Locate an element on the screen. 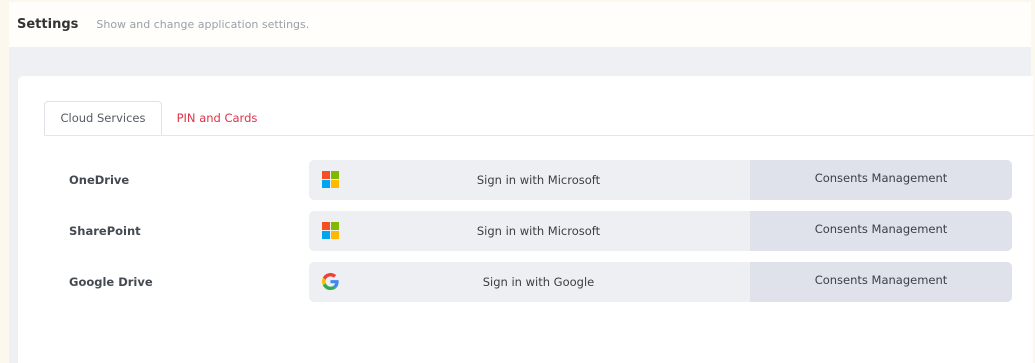 Image resolution: width=1035 pixels, height=363 pixels. page-subtitle: Show and change application settings. is located at coordinates (203, 24).